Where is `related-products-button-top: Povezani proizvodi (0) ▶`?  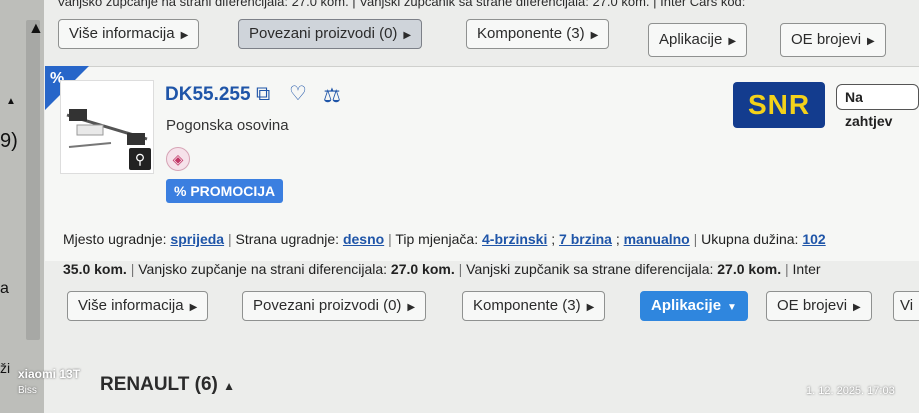
related-products-button-top: Povezani proizvodi (0) ▶ is located at coordinates (330, 34).